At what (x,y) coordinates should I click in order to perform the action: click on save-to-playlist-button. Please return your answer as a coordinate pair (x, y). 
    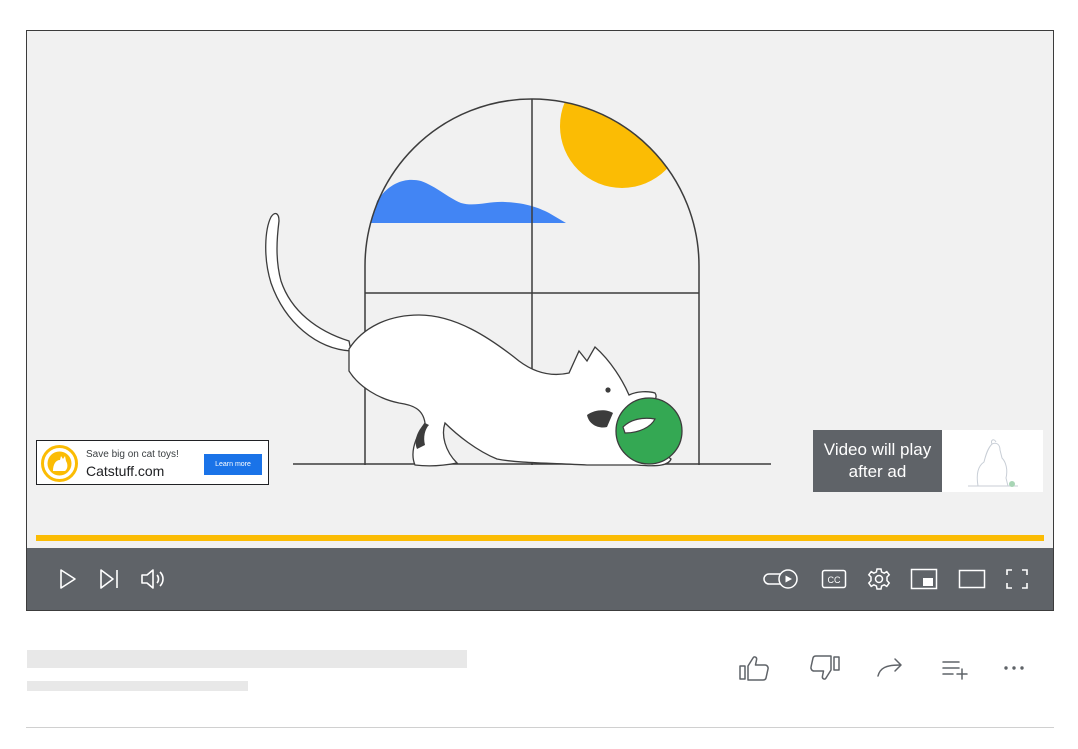
    Looking at the image, I should click on (956, 668).